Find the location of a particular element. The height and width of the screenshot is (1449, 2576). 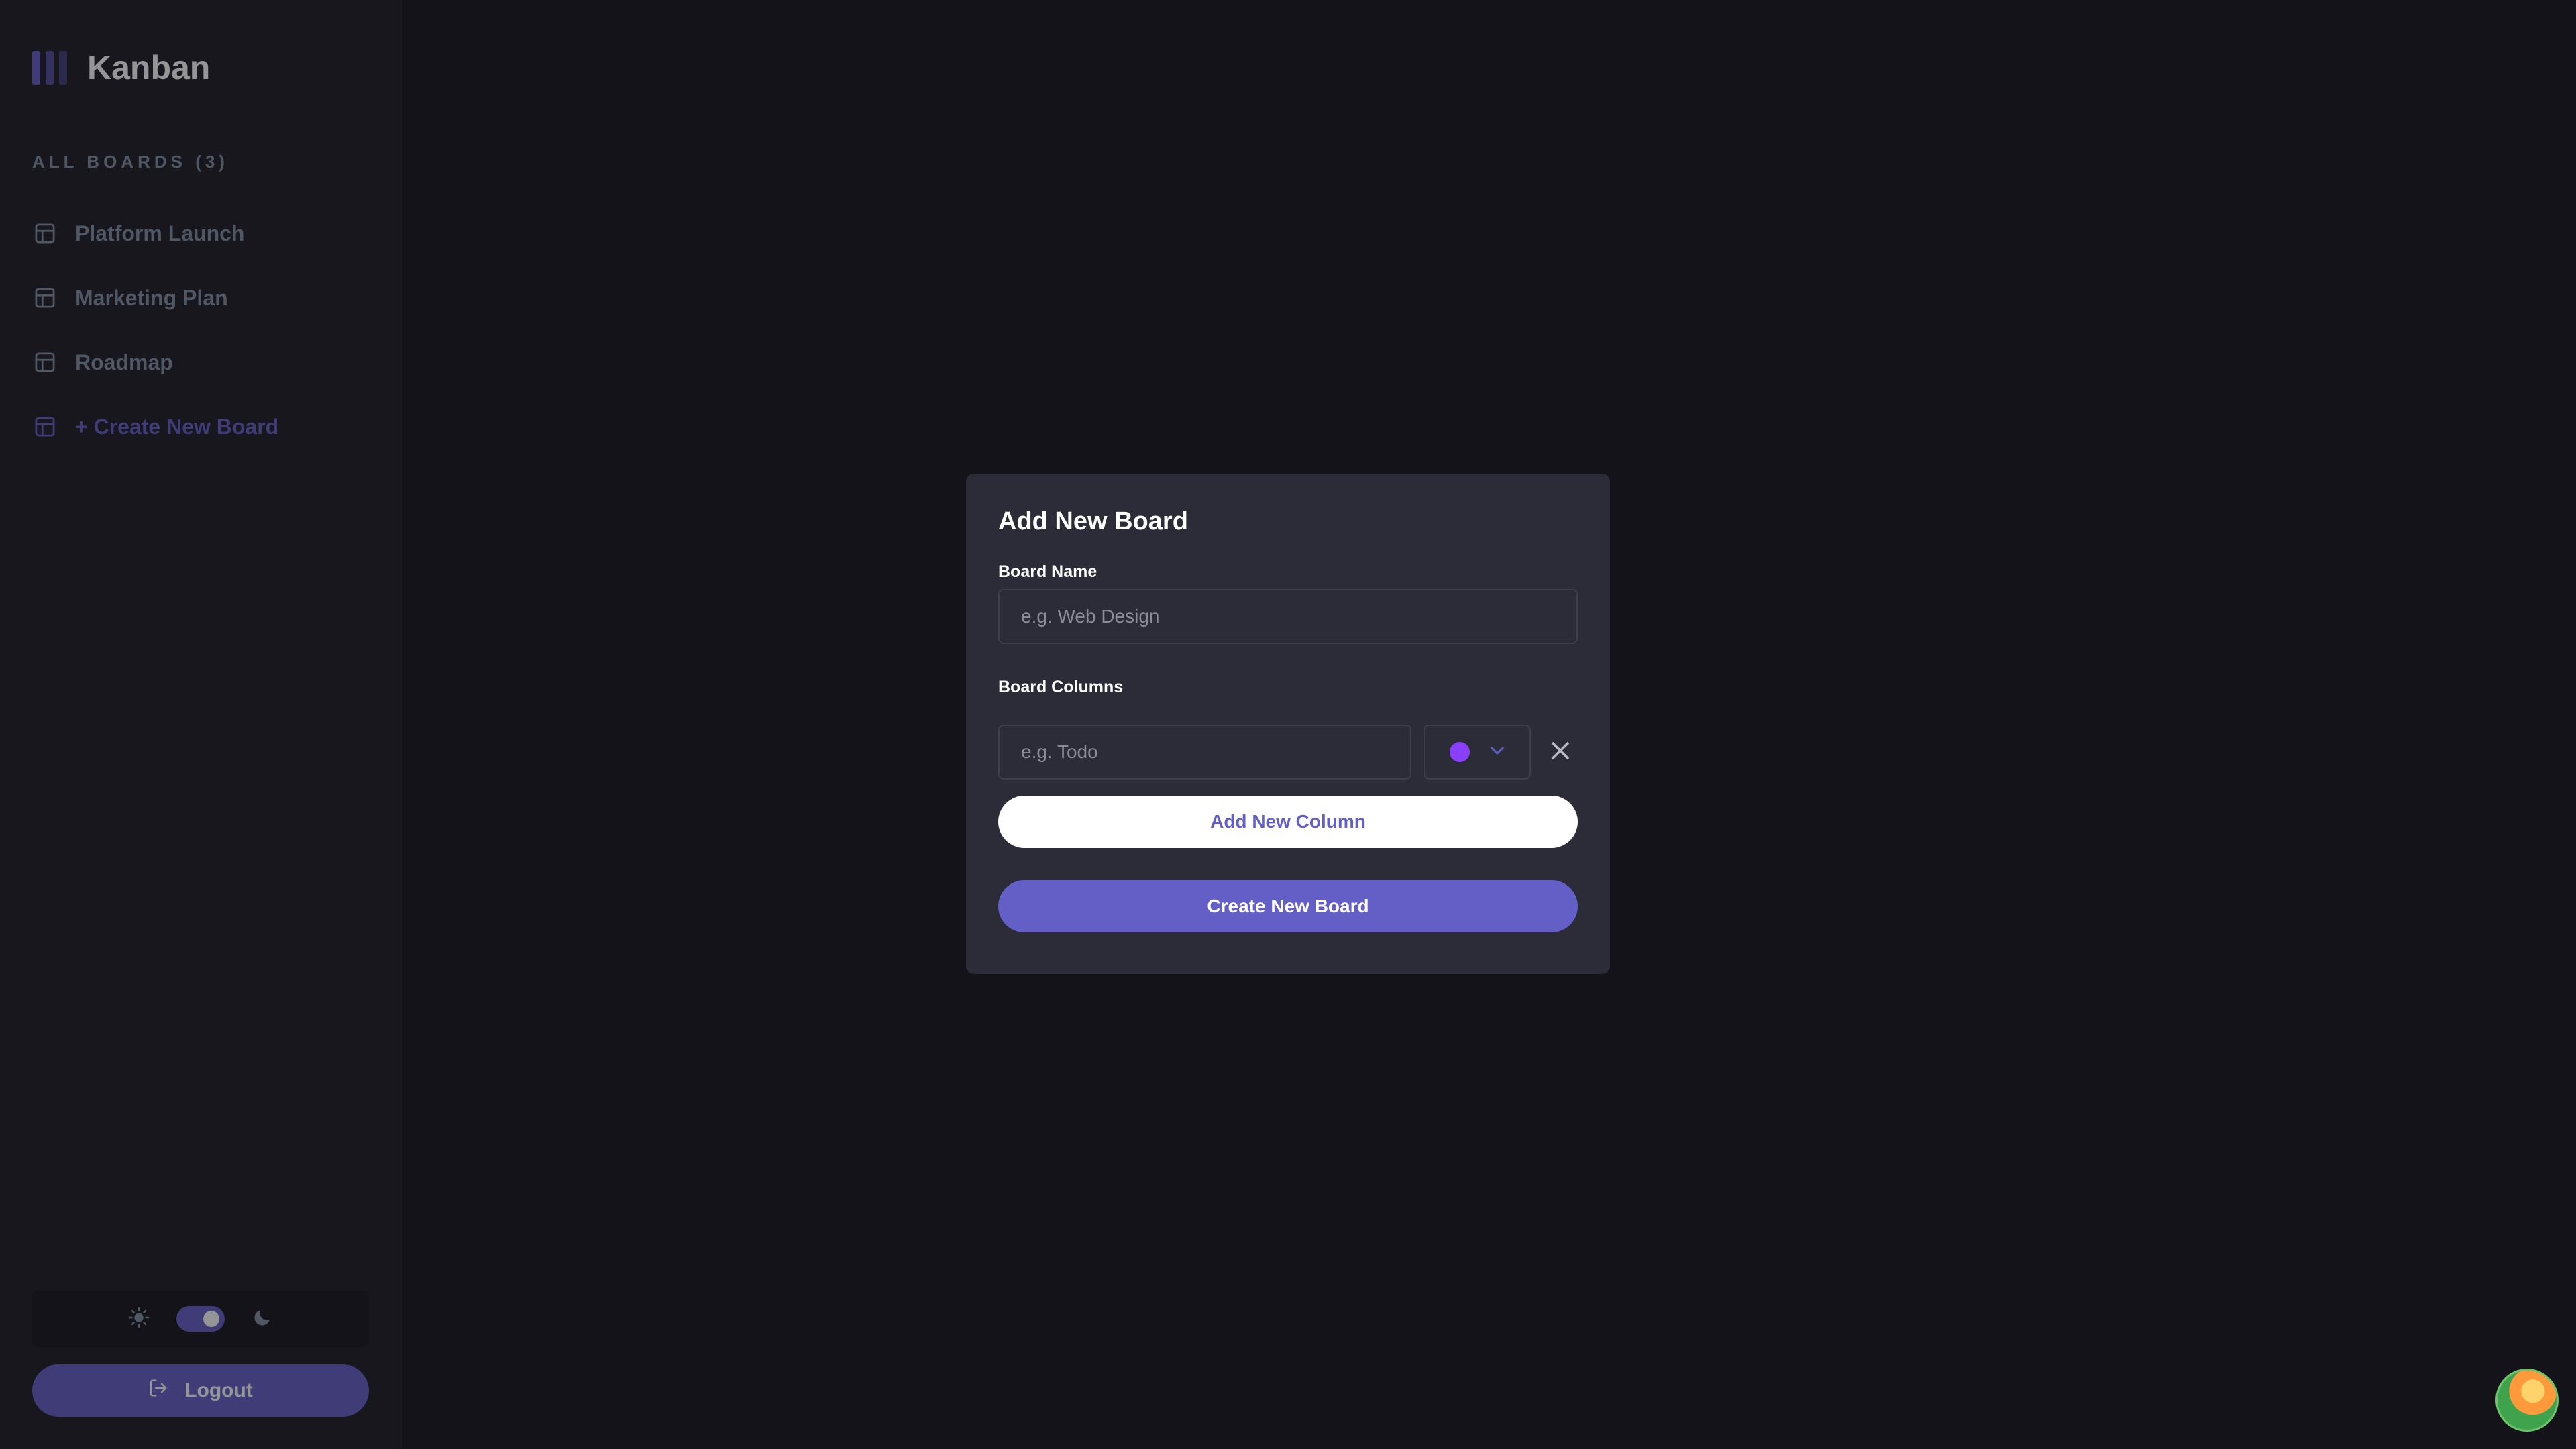

theme-toggle-switch is located at coordinates (200, 1319).